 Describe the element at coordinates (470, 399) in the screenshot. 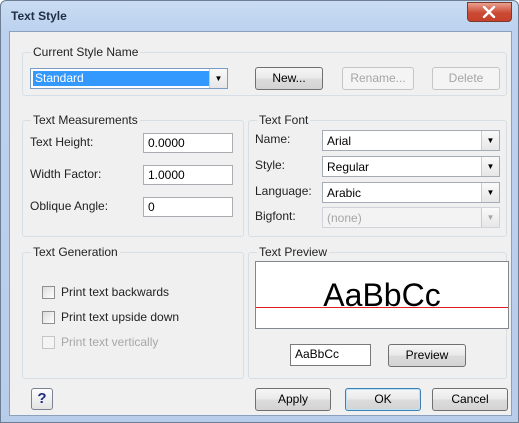

I see `cancel-button: Cancel` at that location.